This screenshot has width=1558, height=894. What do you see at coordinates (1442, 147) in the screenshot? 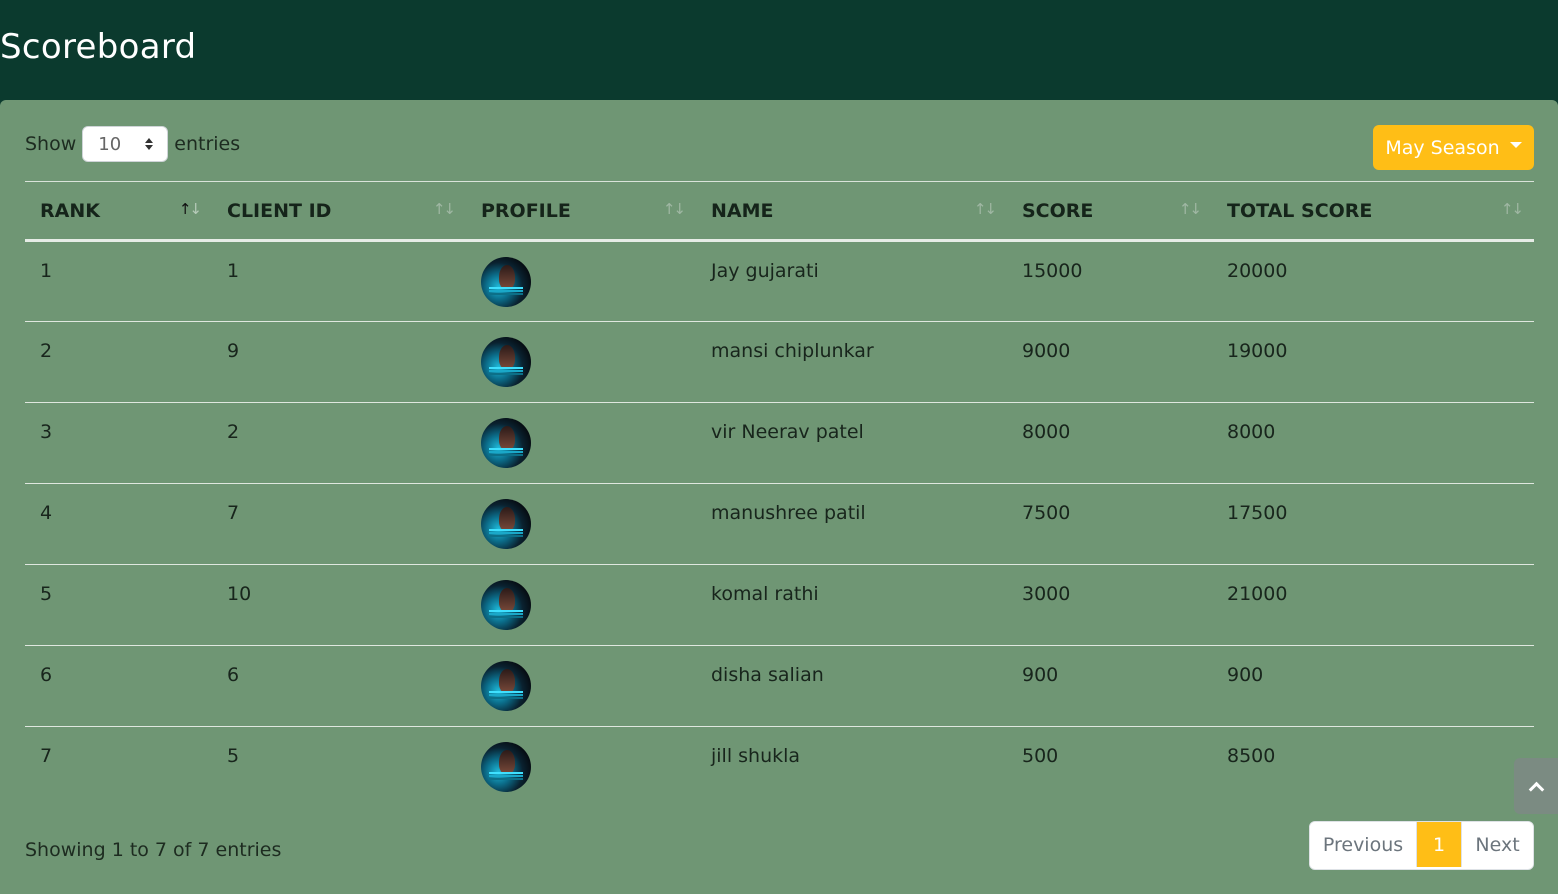
I see `season-label: May Season` at bounding box center [1442, 147].